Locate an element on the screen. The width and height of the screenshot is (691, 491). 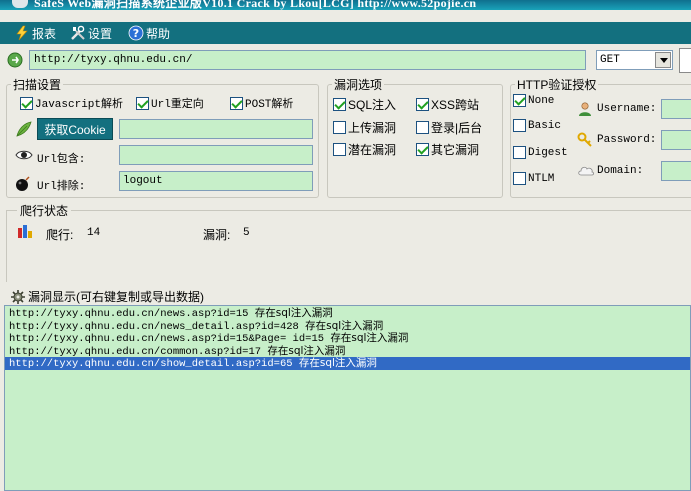
cloud-icon is located at coordinates (586, 171).